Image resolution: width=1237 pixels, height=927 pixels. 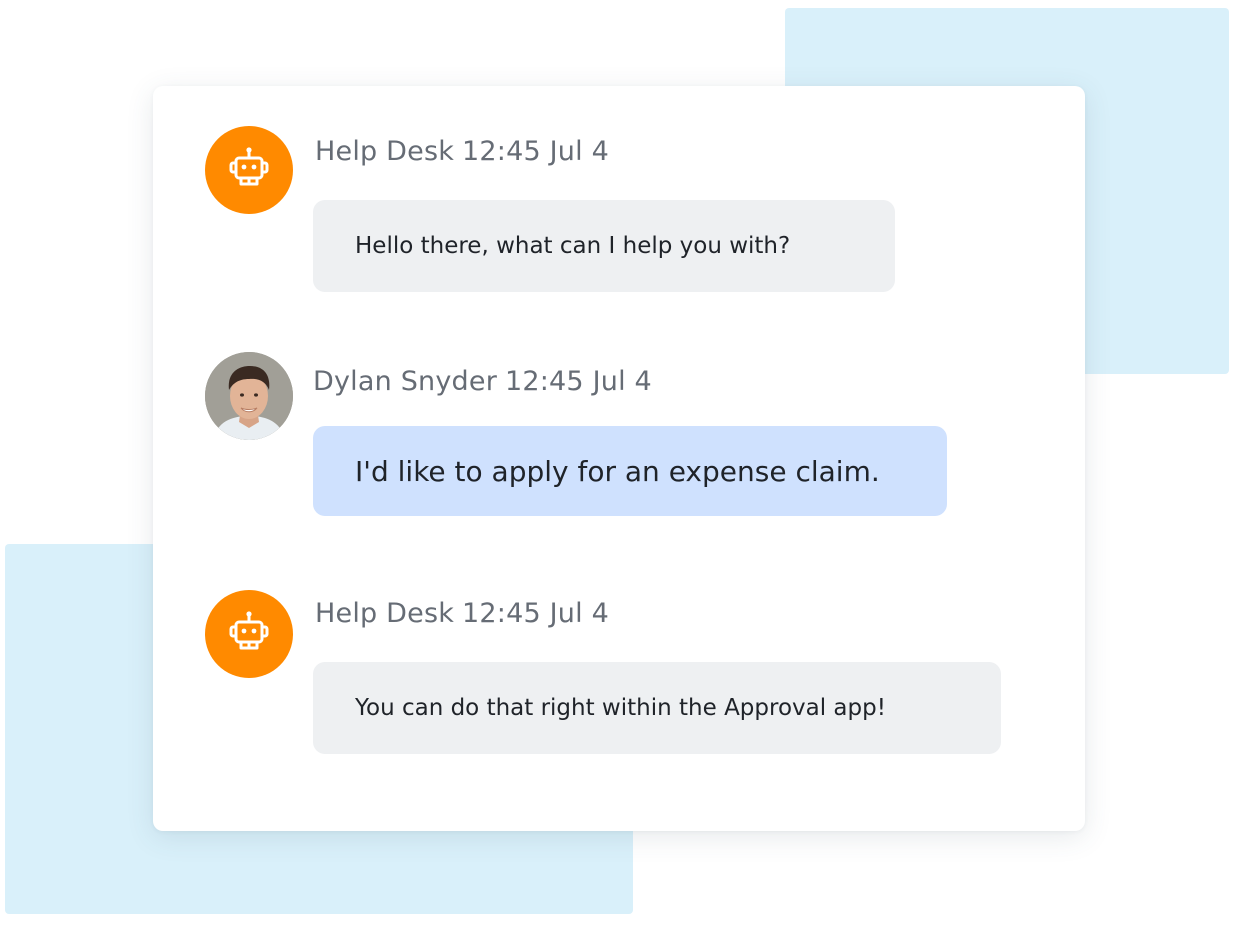 I want to click on message-text: Hello there, what can I help you with?, so click(x=573, y=246).